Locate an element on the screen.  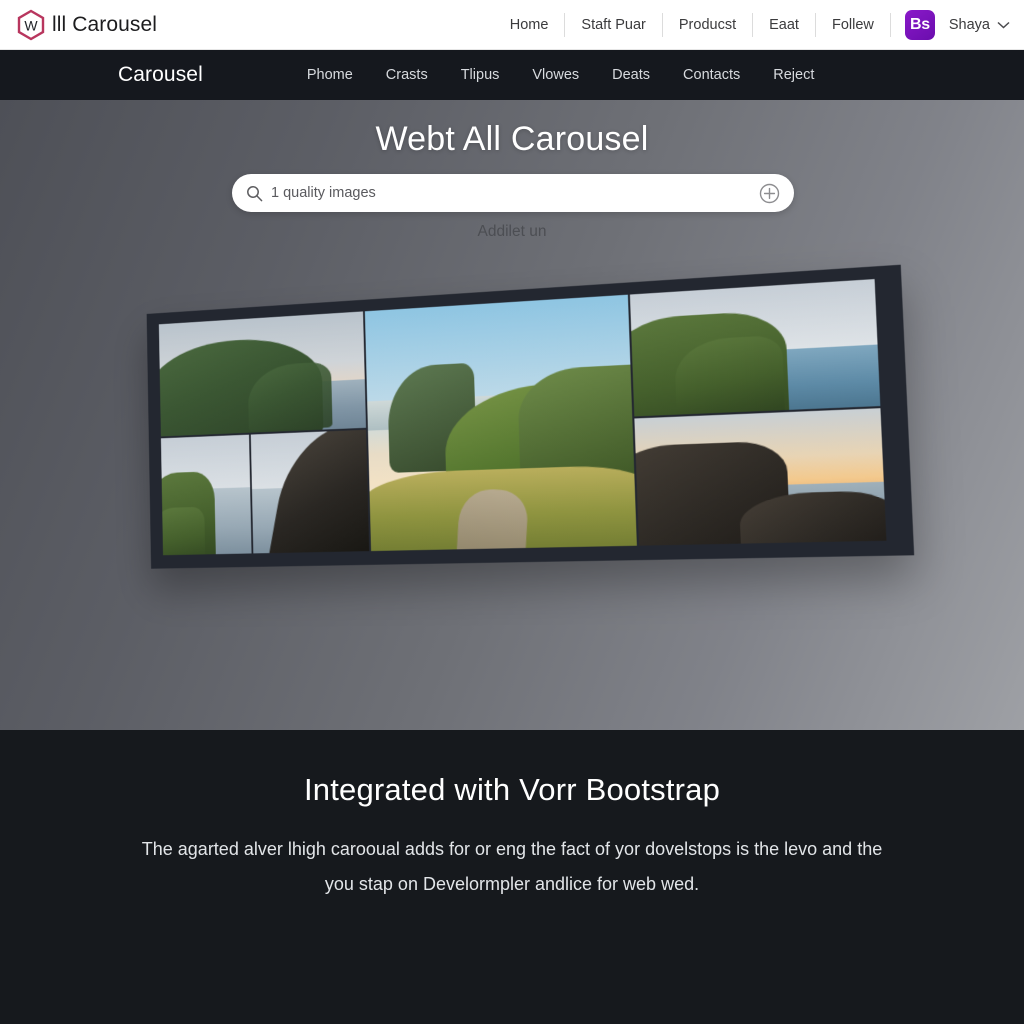
nav-item-tlipus: Tlipus is located at coordinates (480, 75).